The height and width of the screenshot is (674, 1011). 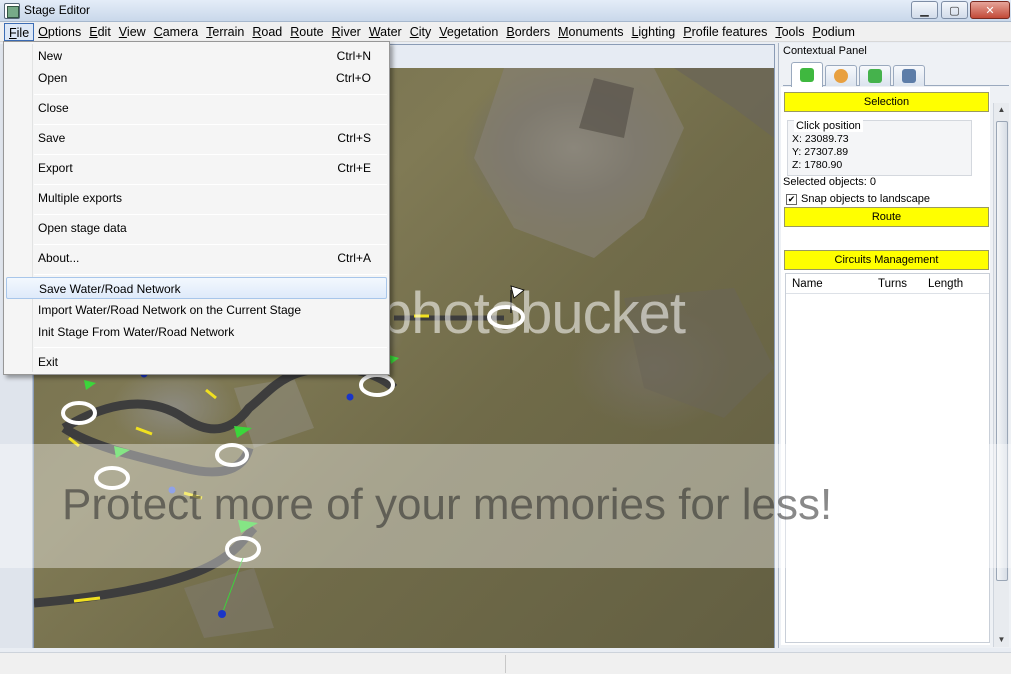 What do you see at coordinates (505, 11) in the screenshot?
I see `title-bar: Stage Editor ▁ ▢ ✕` at bounding box center [505, 11].